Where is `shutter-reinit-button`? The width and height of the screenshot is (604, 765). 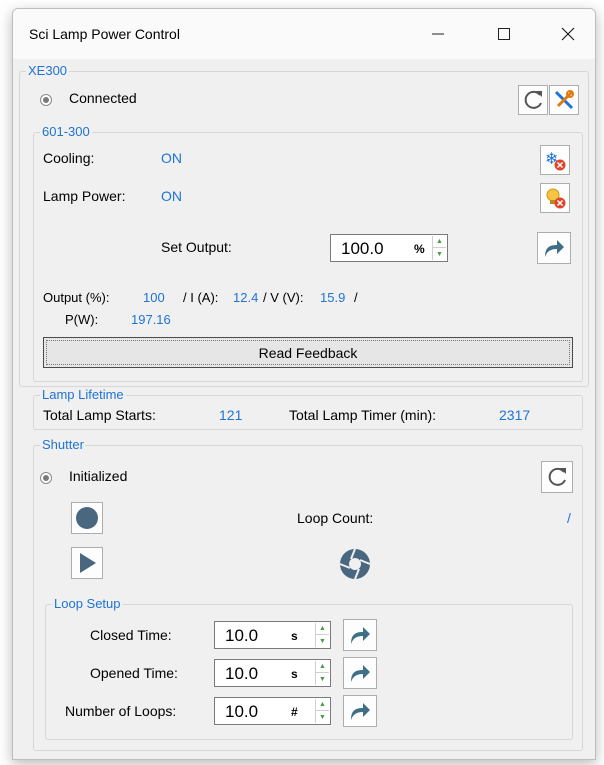 shutter-reinit-button is located at coordinates (557, 477).